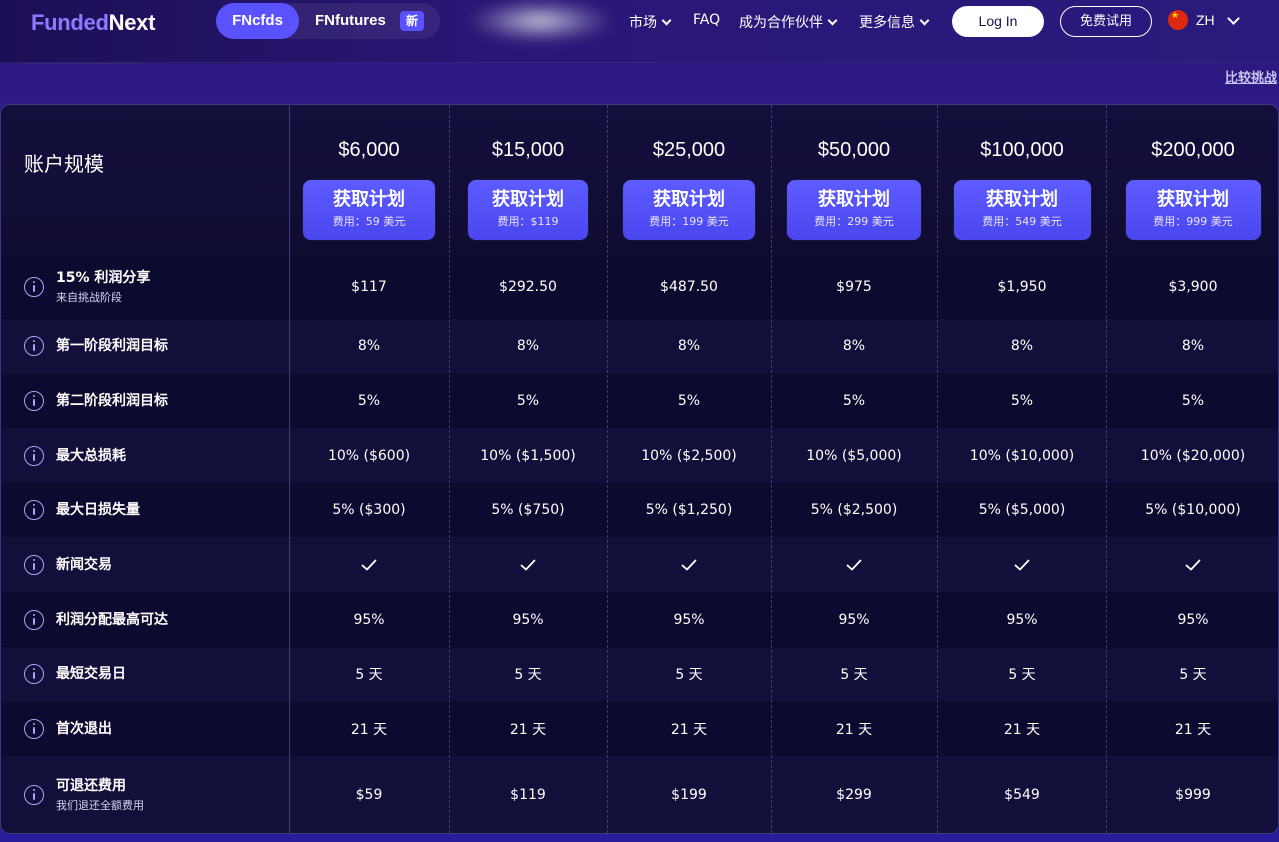 The height and width of the screenshot is (842, 1279). Describe the element at coordinates (854, 221) in the screenshot. I see `plan-fee: 费用：299 美元` at that location.